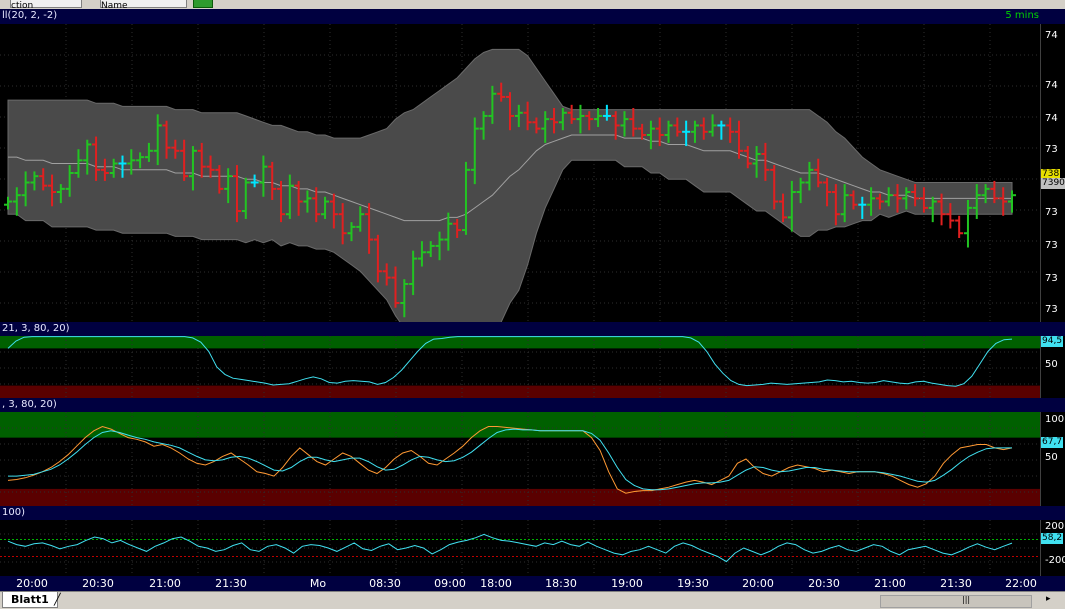  I want to click on toolbar-field-name: Name, so click(143, 4).